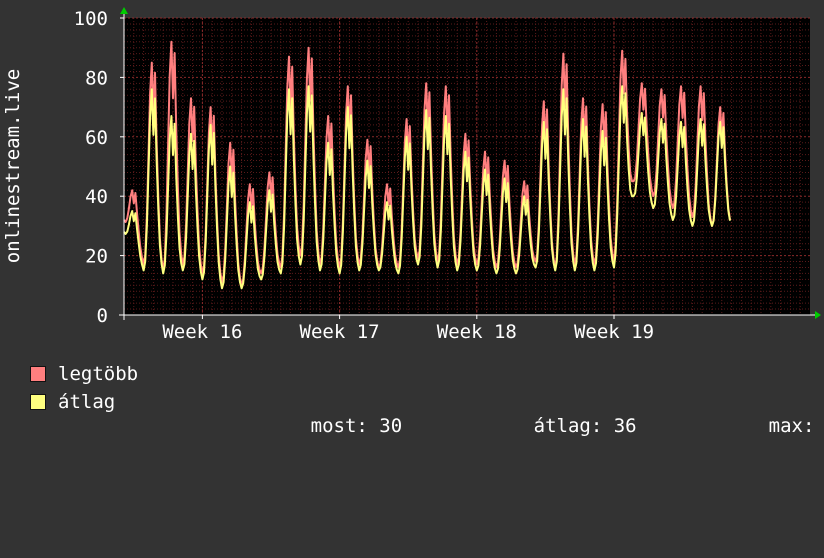 This screenshot has height=558, width=824. What do you see at coordinates (477, 332) in the screenshot?
I see `x-tick-label: Week 18` at bounding box center [477, 332].